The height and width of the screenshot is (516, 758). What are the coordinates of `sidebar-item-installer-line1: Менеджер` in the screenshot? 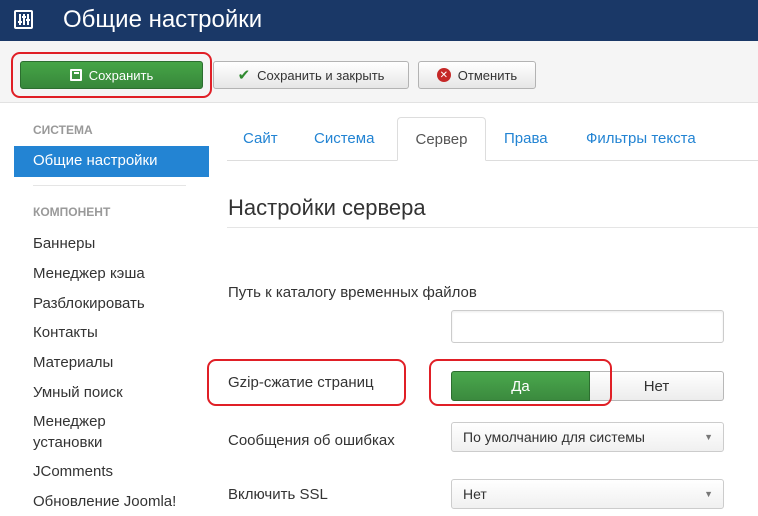 It's located at (69, 421).